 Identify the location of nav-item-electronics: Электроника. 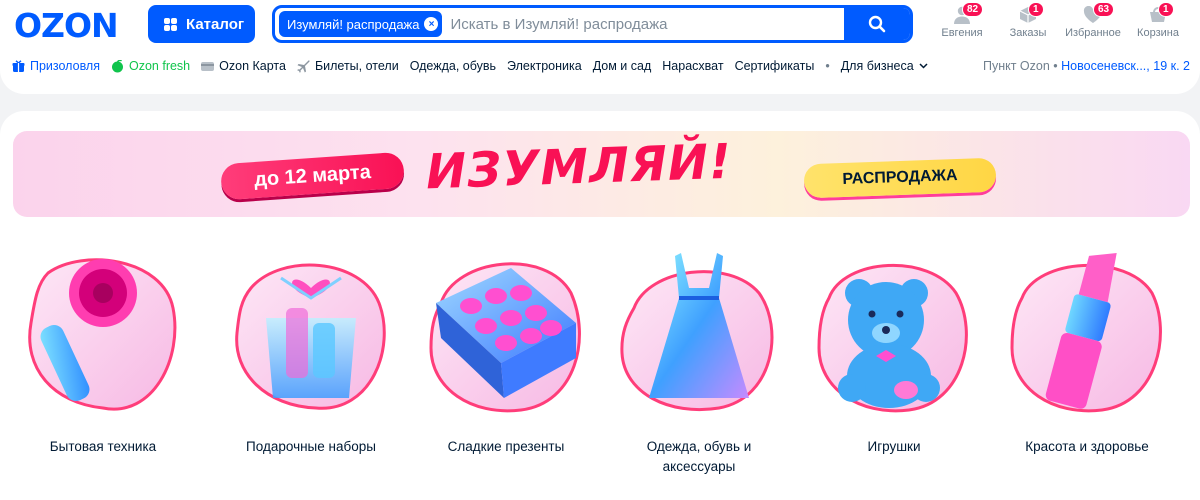
(544, 66).